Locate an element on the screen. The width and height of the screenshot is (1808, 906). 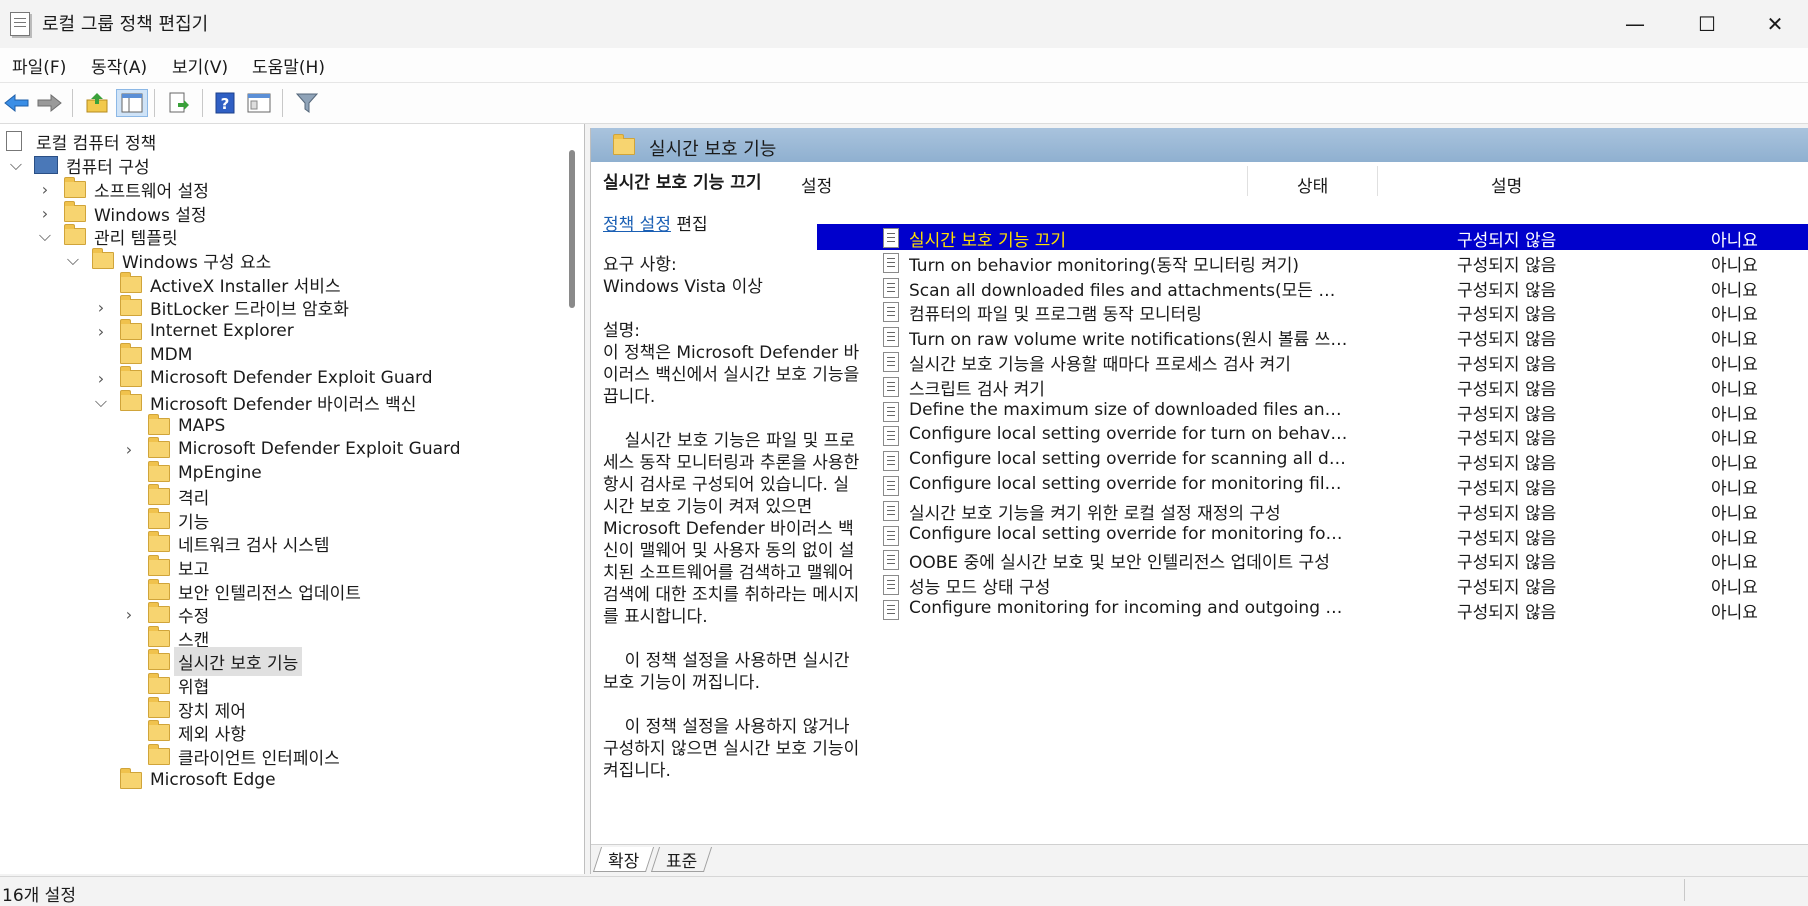
tree-item-root: 로컬 컴퓨터 정책 is located at coordinates (81, 141).